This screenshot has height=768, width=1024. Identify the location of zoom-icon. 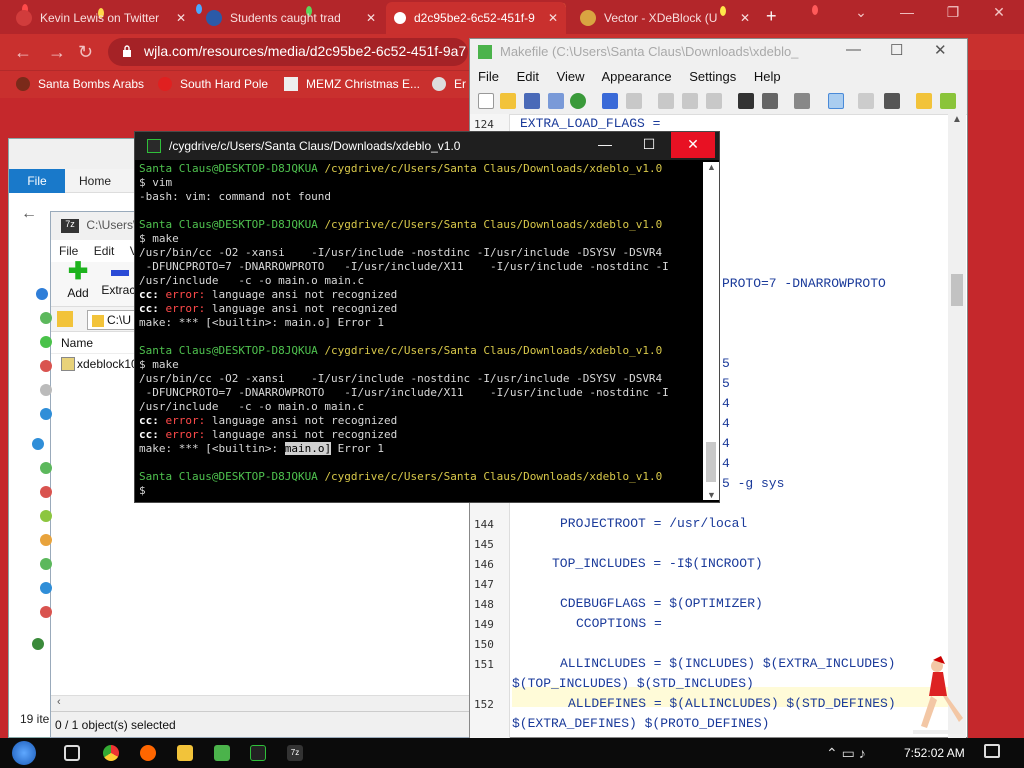
(802, 101).